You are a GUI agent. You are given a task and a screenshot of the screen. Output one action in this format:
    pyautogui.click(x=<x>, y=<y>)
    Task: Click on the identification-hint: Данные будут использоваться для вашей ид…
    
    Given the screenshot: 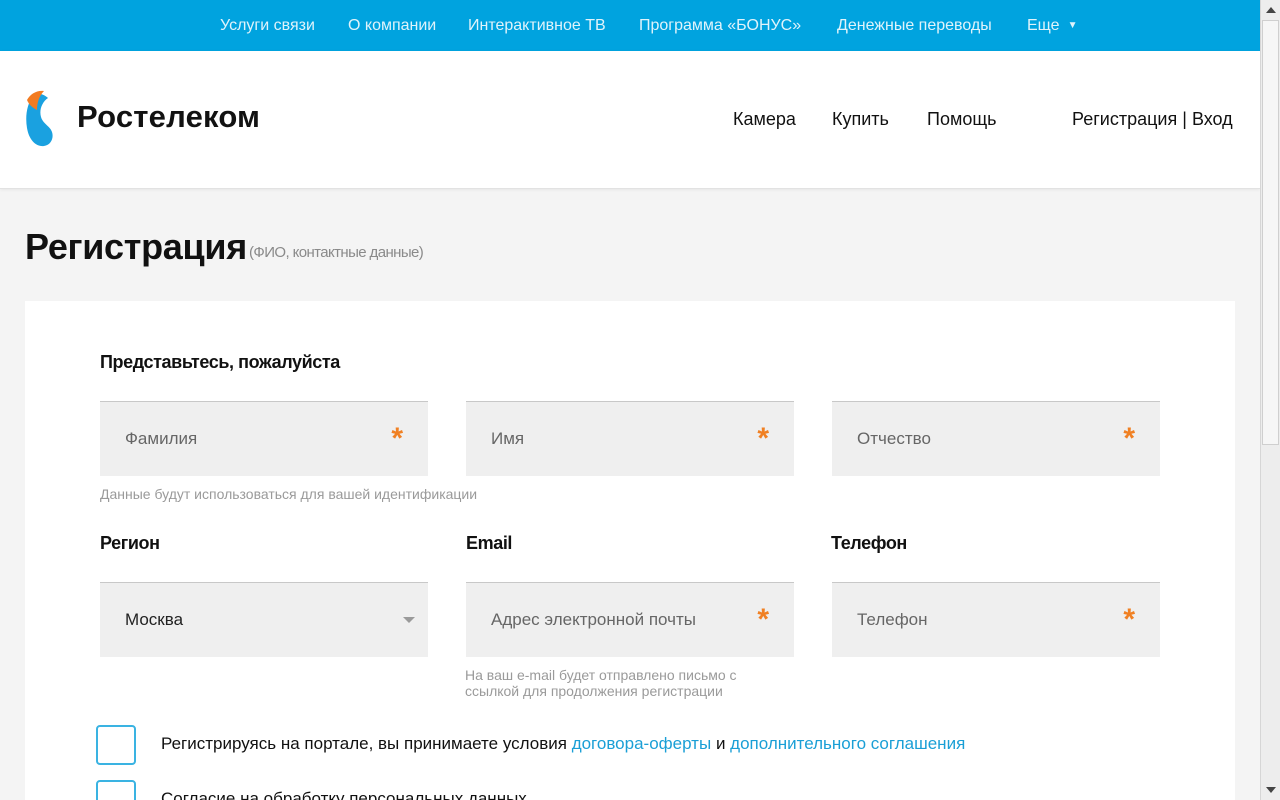 What is the action you would take?
    pyautogui.click(x=289, y=494)
    